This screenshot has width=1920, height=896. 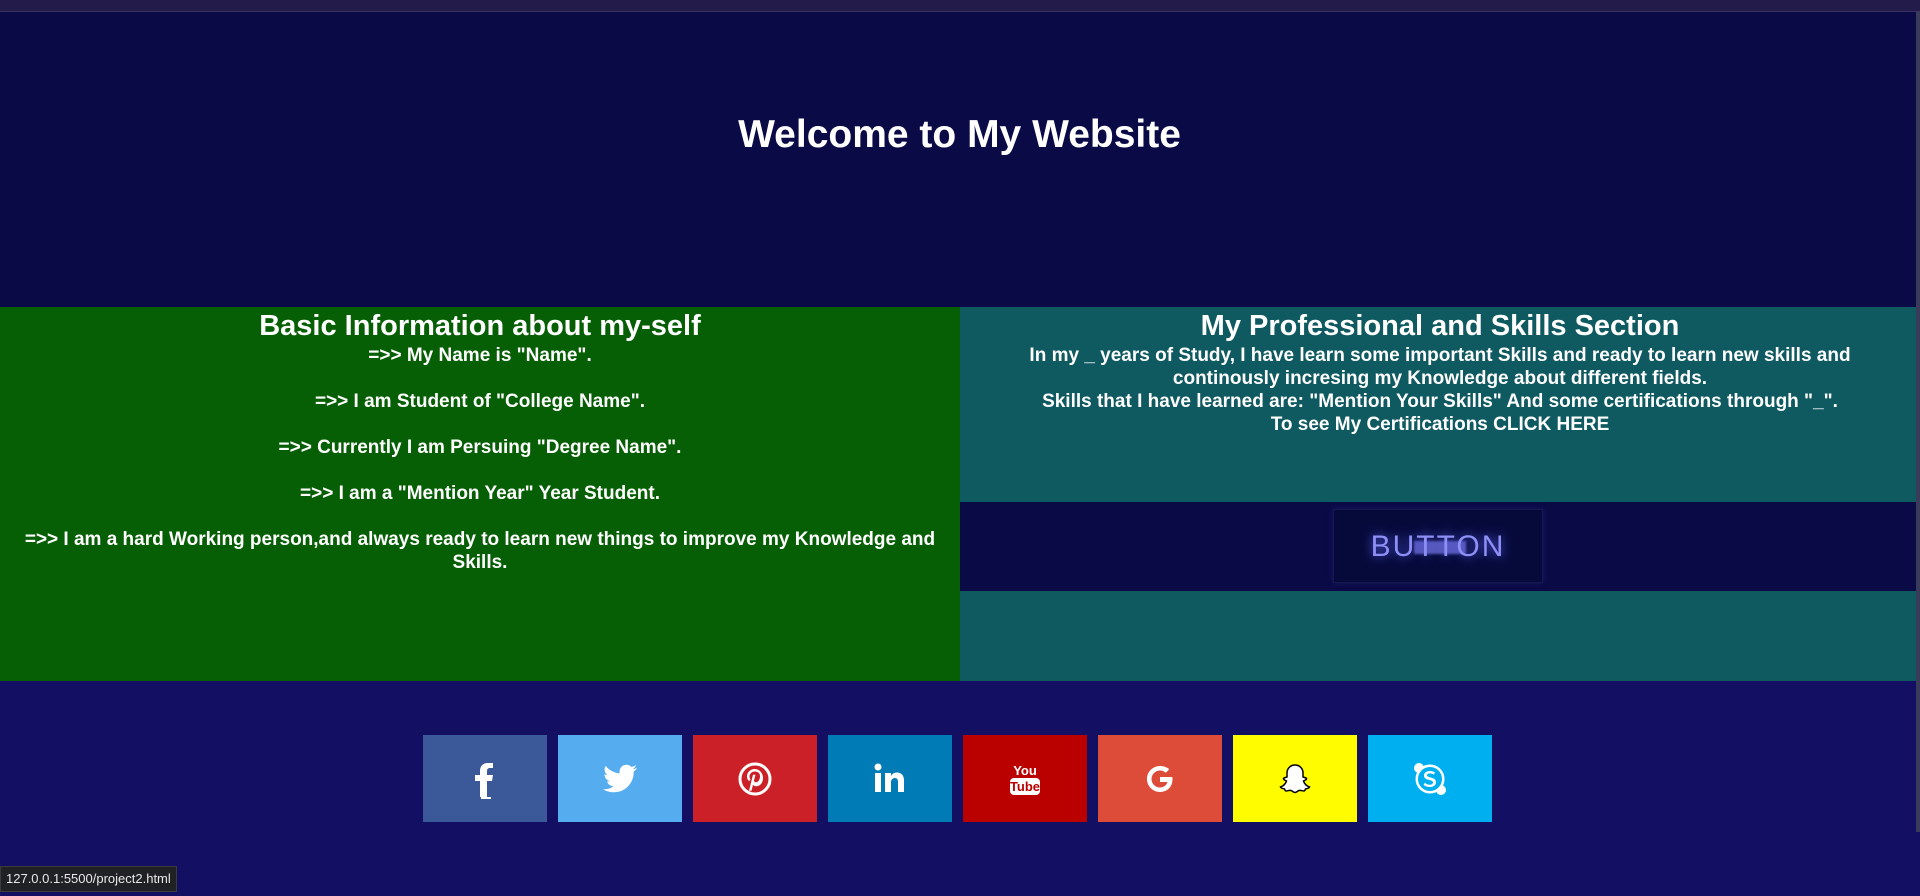 What do you see at coordinates (957, 778) in the screenshot?
I see `social-links: You Tube` at bounding box center [957, 778].